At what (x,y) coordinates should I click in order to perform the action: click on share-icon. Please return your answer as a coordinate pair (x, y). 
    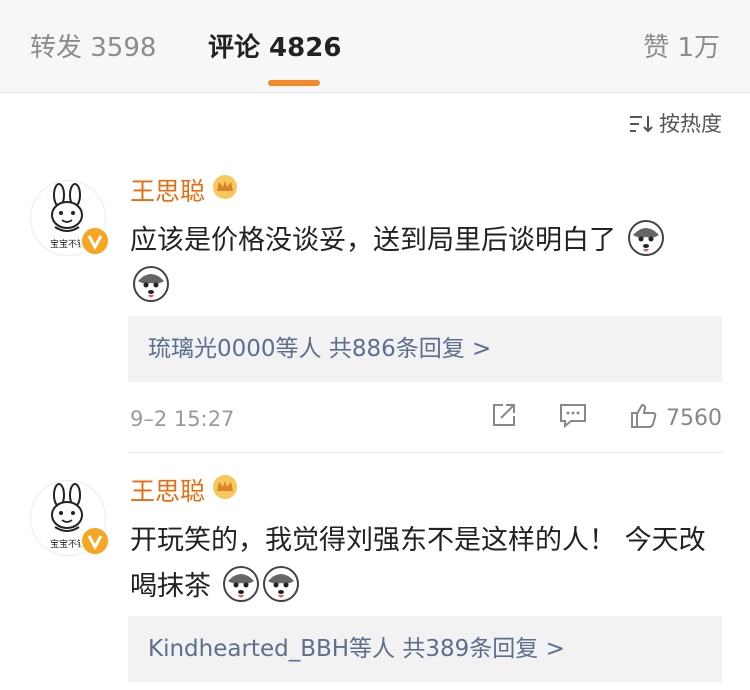
    Looking at the image, I should click on (504, 418).